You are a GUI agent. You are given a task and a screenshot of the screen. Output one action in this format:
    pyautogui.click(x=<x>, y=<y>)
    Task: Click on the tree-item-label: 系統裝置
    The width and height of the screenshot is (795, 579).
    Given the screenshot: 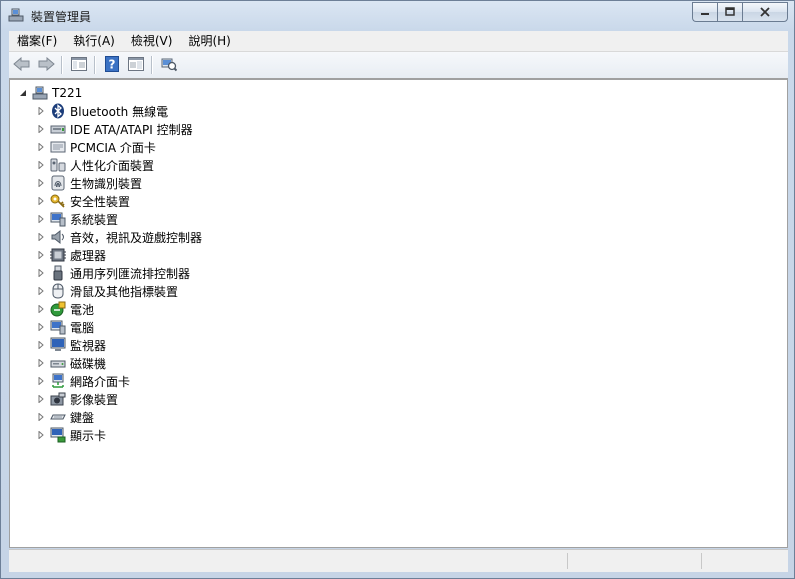 What is the action you would take?
    pyautogui.click(x=94, y=219)
    